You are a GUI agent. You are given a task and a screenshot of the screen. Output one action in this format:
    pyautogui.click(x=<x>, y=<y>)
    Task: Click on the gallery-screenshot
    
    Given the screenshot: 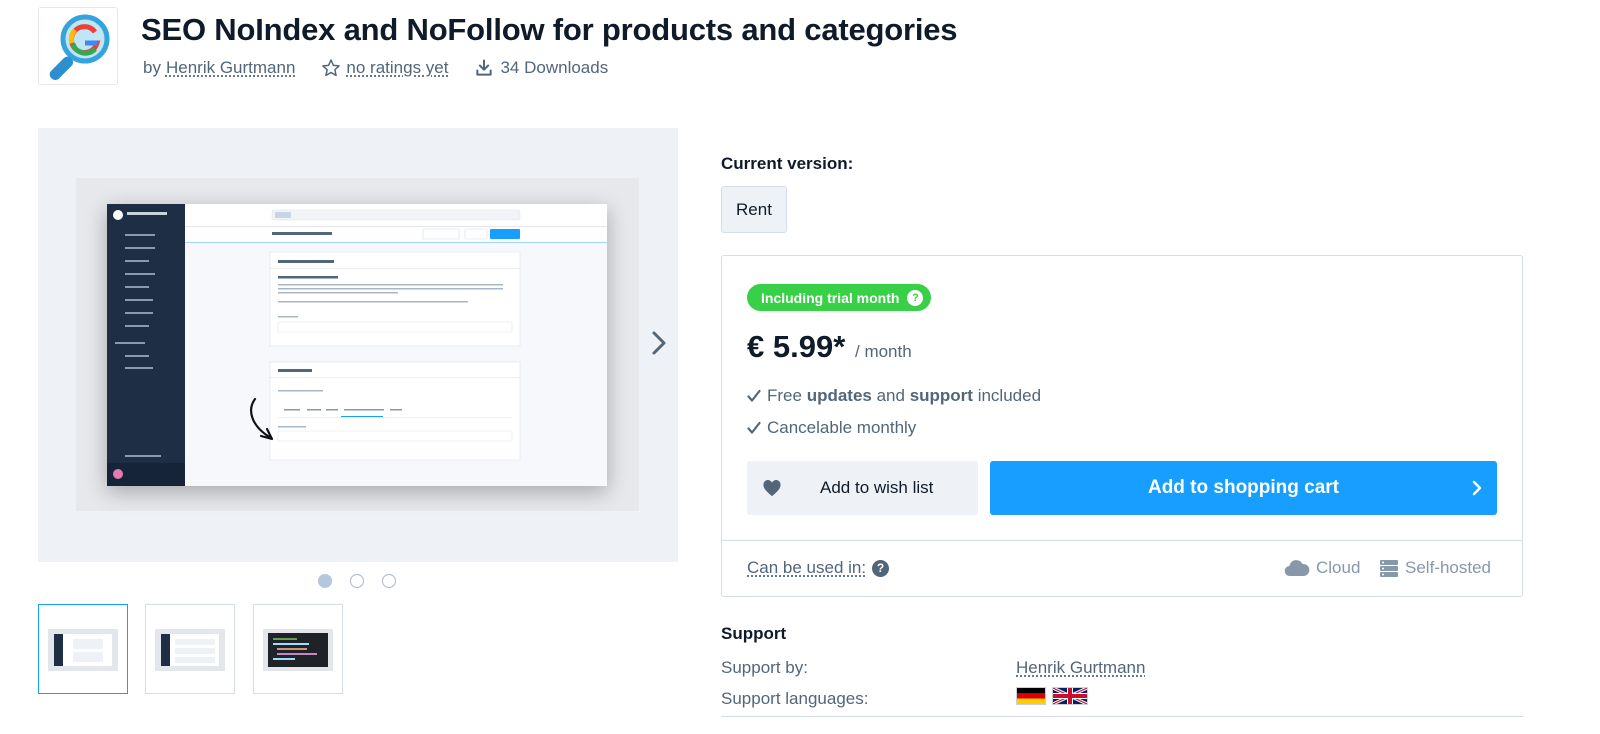 What is the action you would take?
    pyautogui.click(x=357, y=345)
    